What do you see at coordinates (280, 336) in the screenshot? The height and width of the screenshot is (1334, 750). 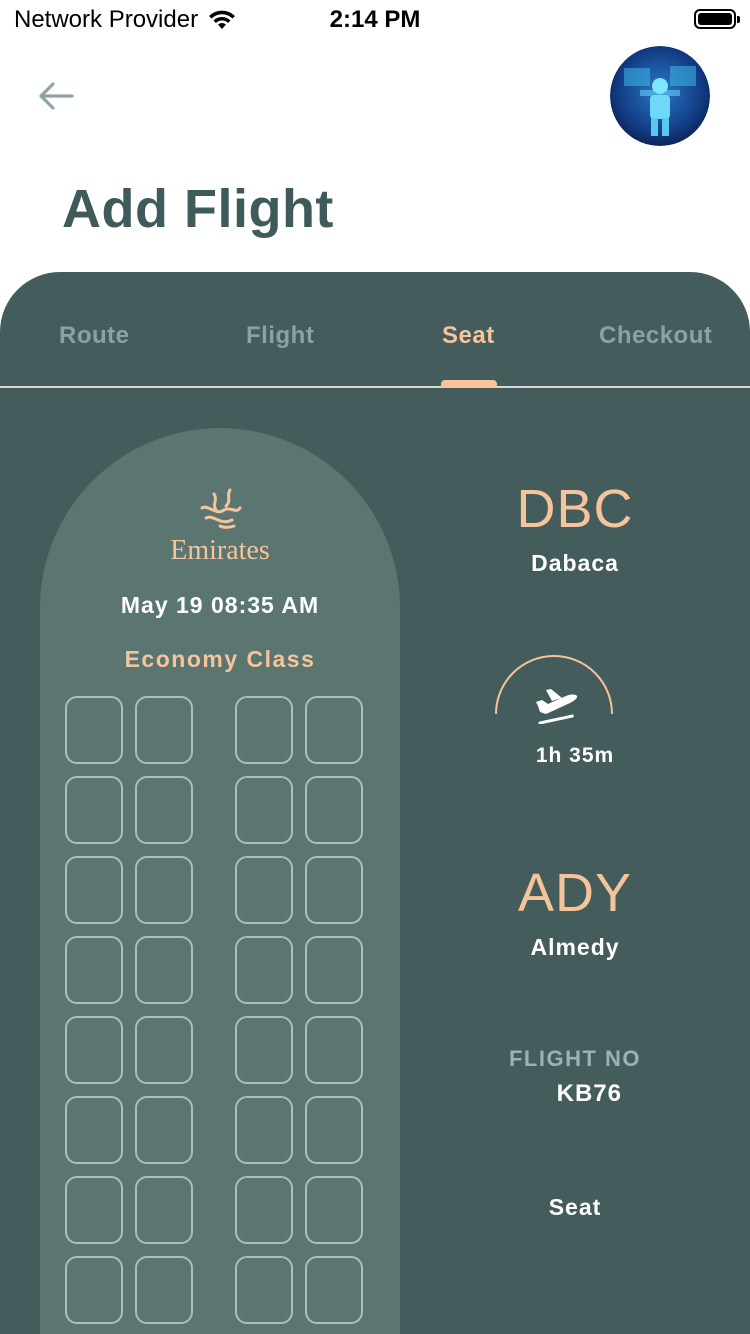 I see `tab-flight: Flight` at bounding box center [280, 336].